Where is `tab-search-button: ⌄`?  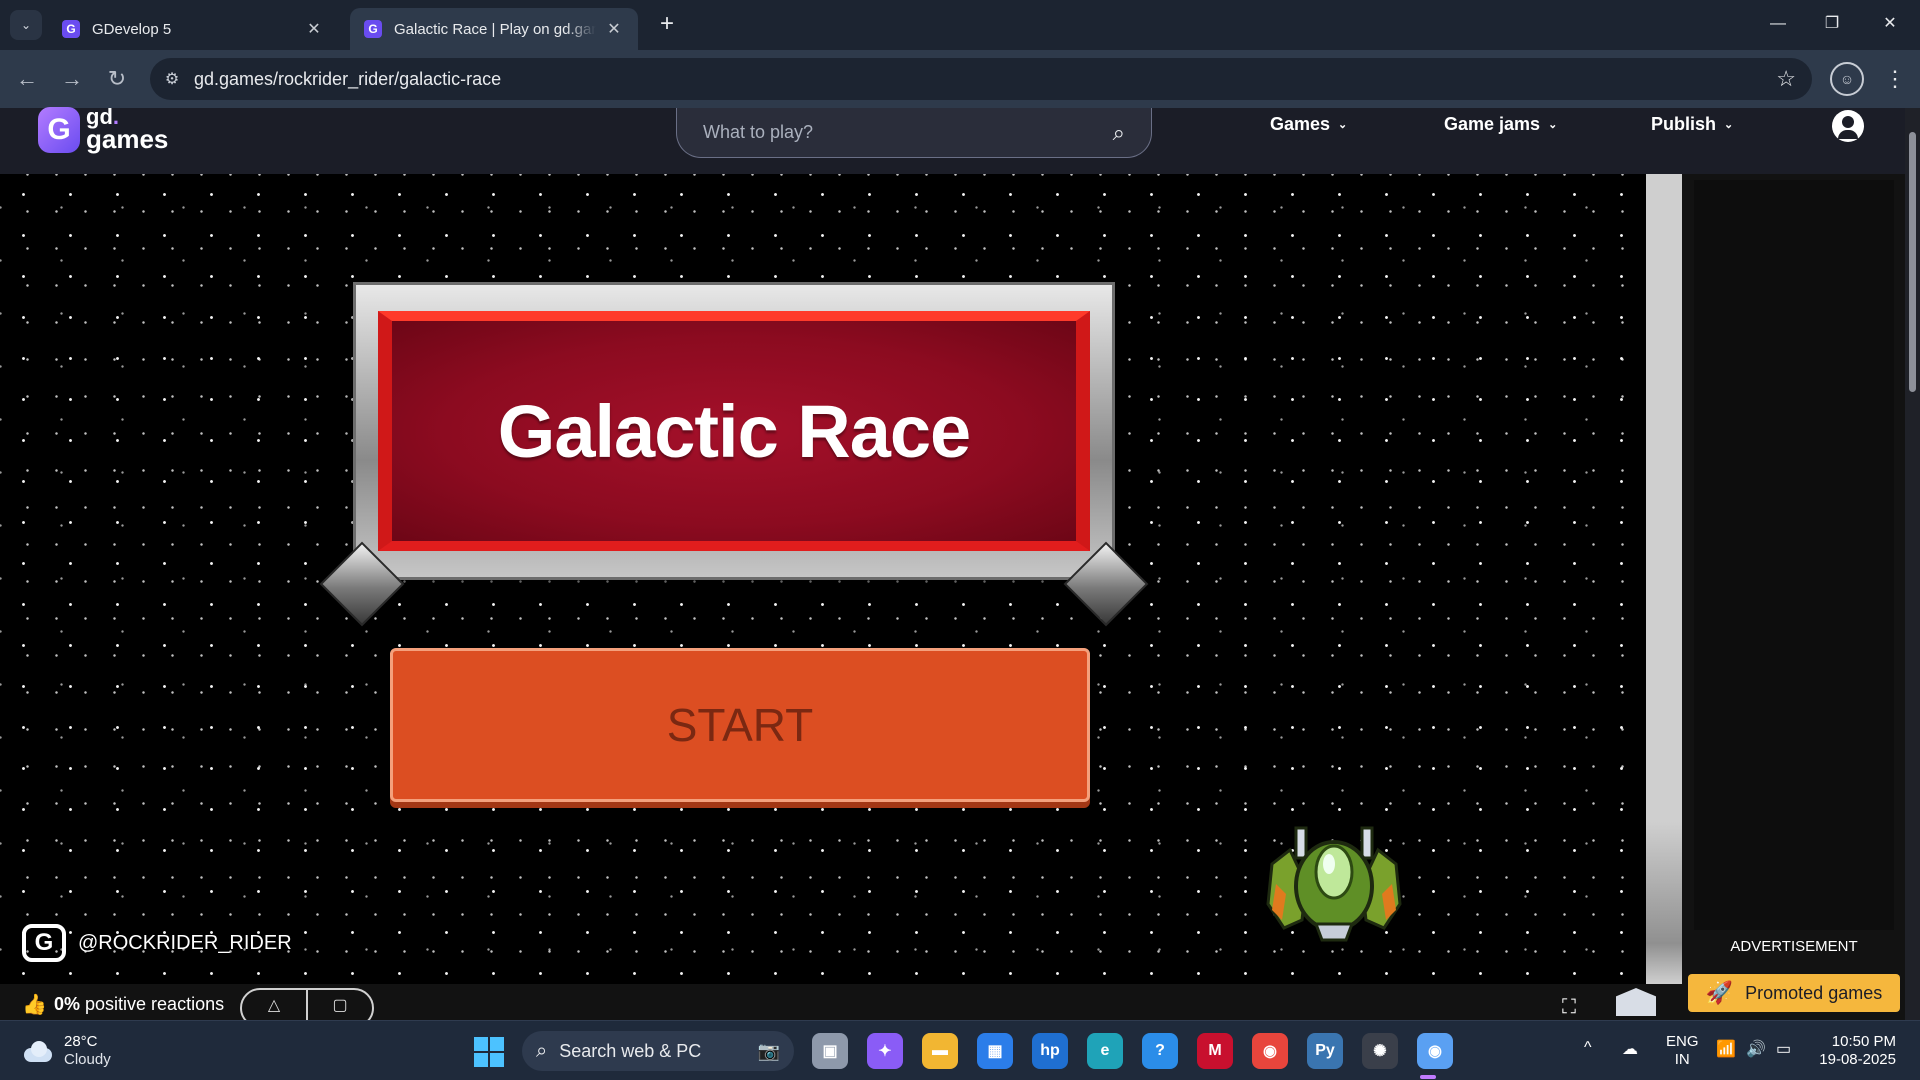 tab-search-button: ⌄ is located at coordinates (26, 25).